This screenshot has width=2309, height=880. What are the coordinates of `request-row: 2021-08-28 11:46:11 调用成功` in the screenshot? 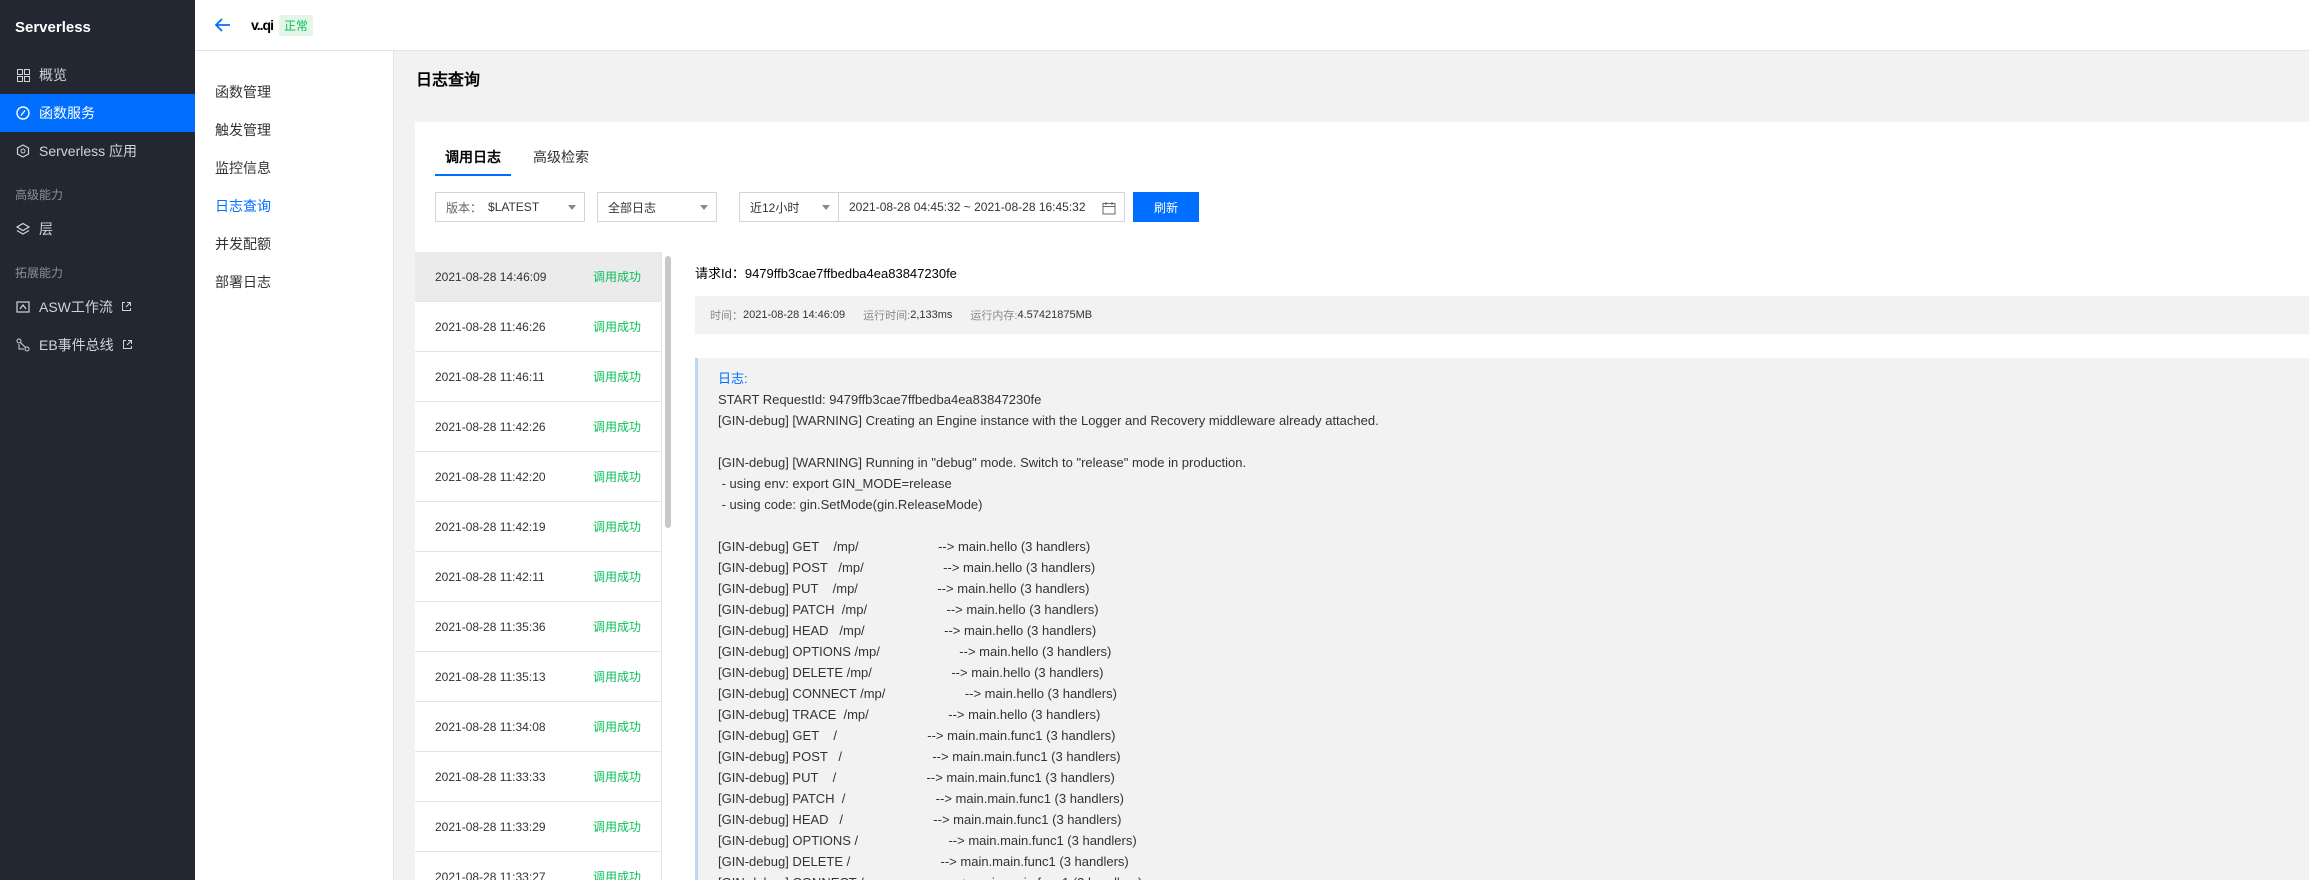 It's located at (538, 377).